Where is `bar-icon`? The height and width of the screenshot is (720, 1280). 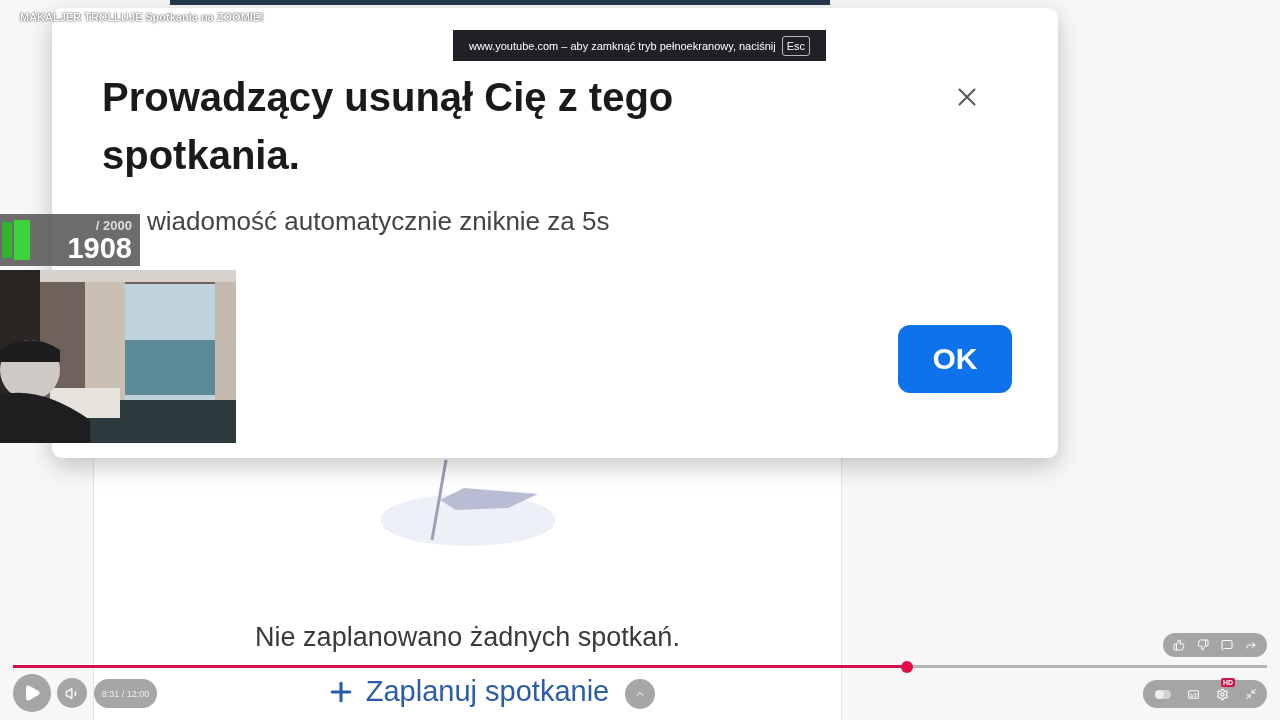
bar-icon is located at coordinates (17, 240).